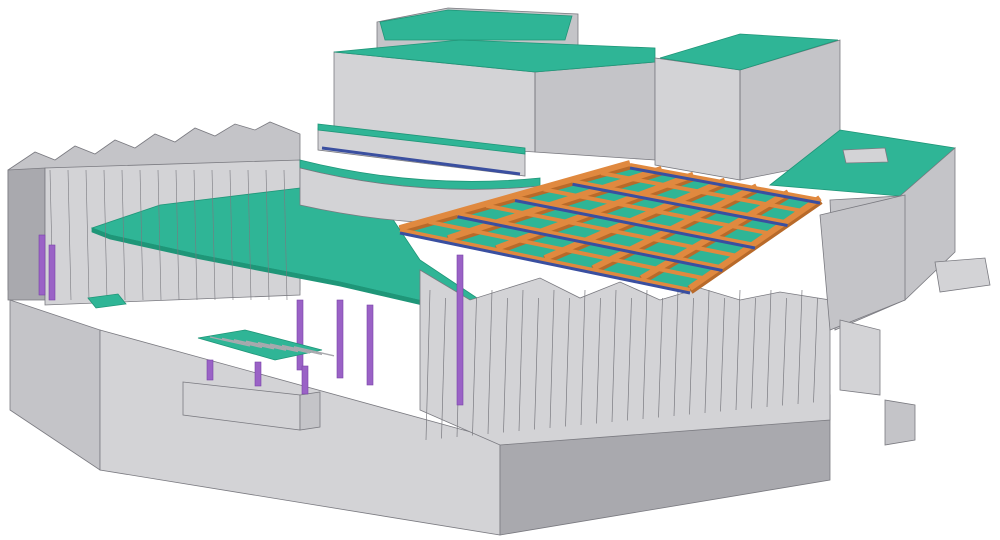  What do you see at coordinates (266, 345) in the screenshot?
I see `front-canopy` at bounding box center [266, 345].